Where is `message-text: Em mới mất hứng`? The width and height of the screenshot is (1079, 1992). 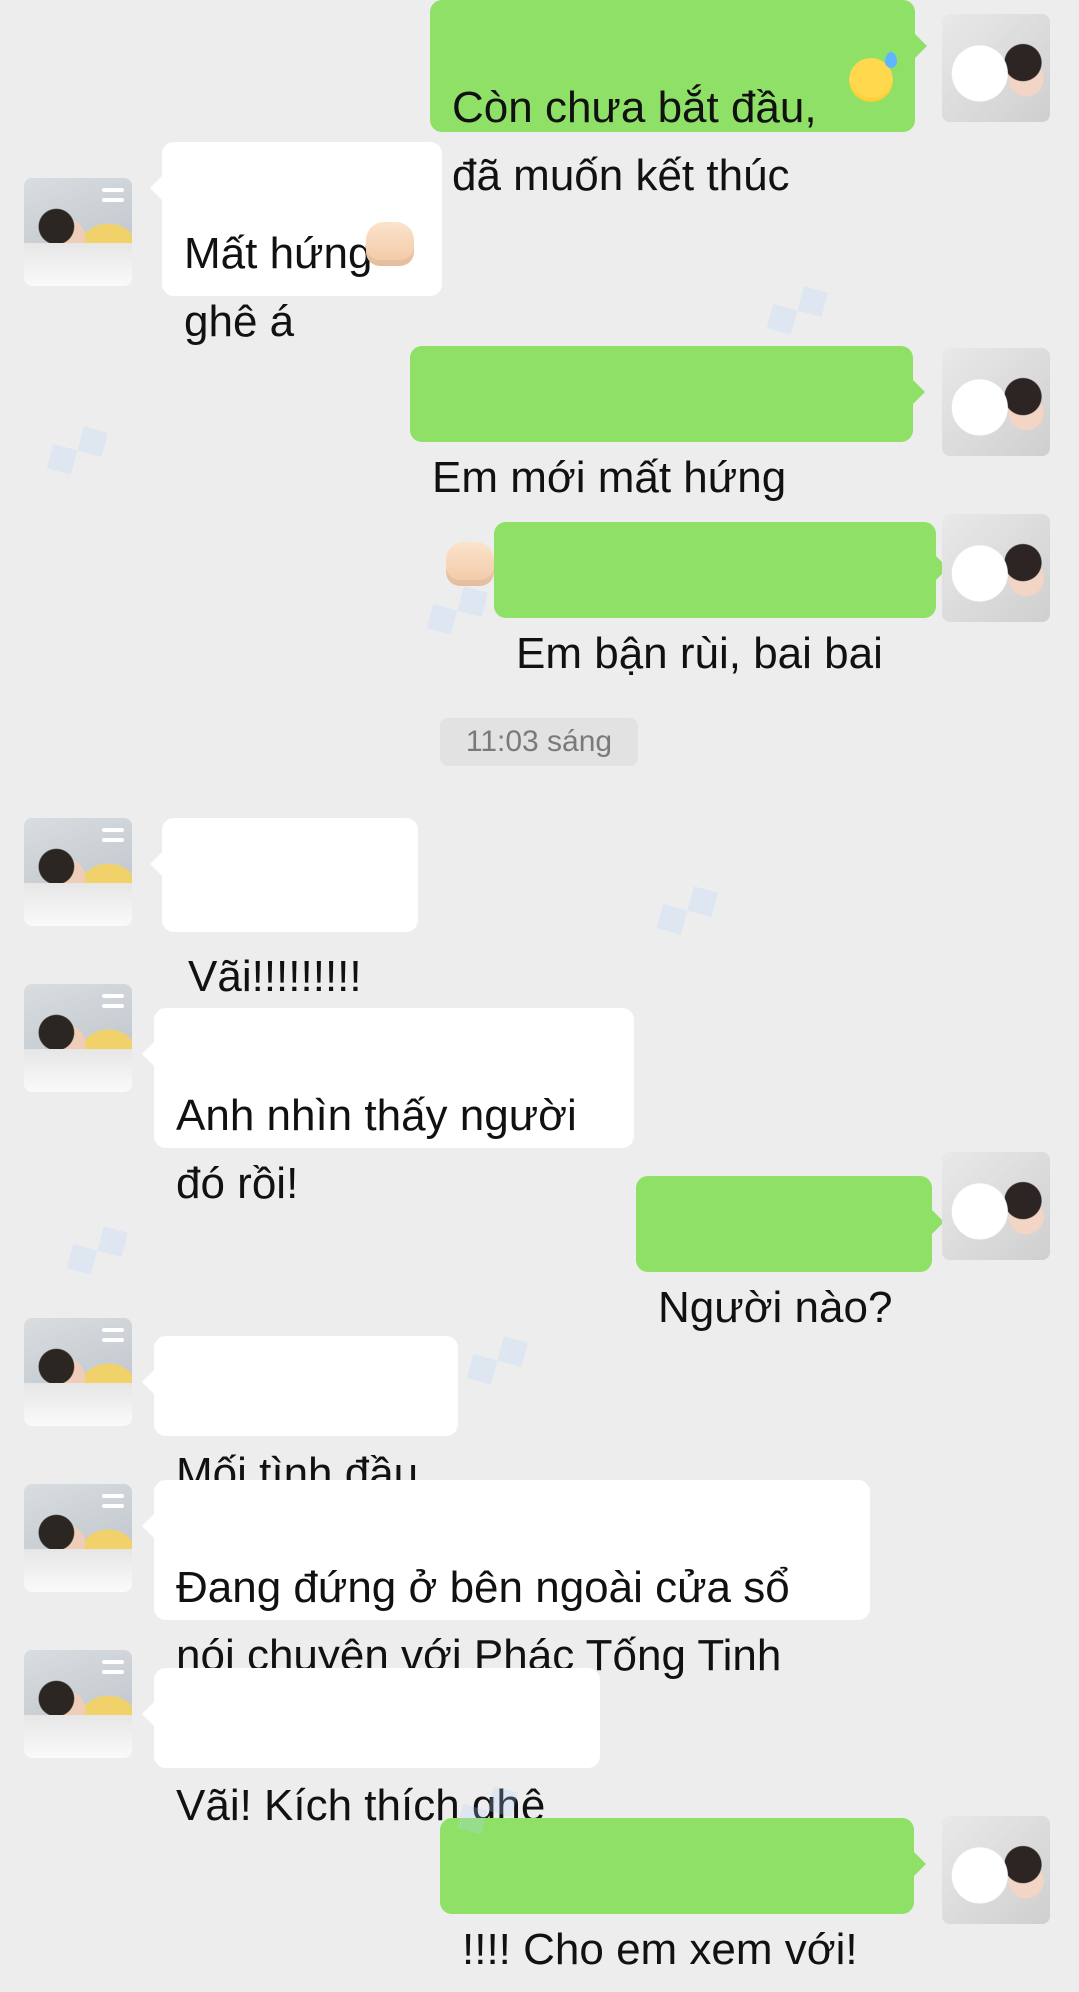
message-text: Em mới mất hứng is located at coordinates (609, 477).